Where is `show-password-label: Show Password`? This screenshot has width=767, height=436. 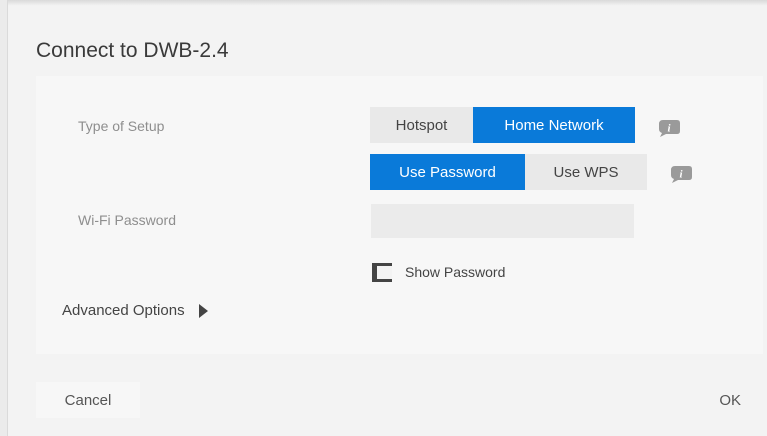
show-password-label: Show Password is located at coordinates (455, 272).